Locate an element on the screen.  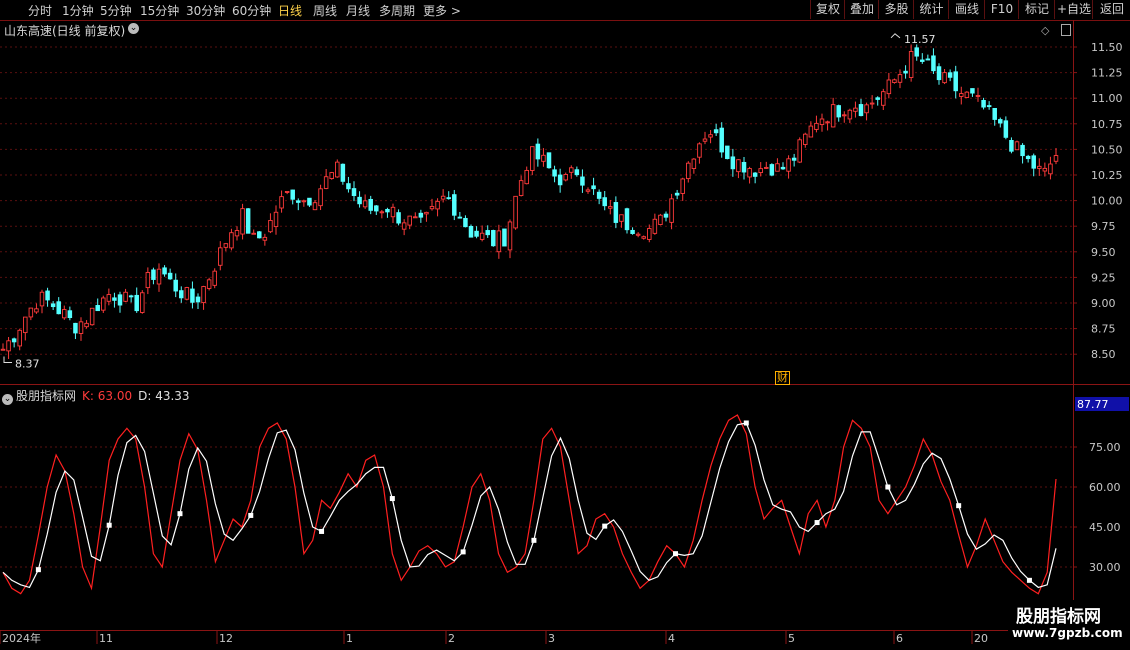
price-tick-label: 8.50 is located at coordinates (1103, 354).